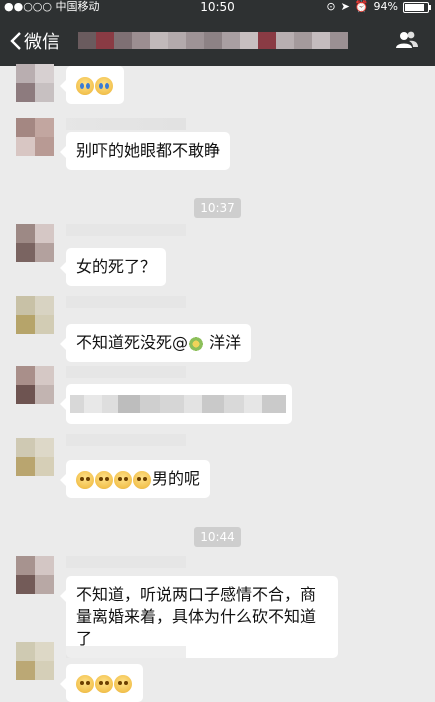  What do you see at coordinates (217, 7) in the screenshot?
I see `status-bar: ●●○○○ 中国移动 10:50 ⊙ ➤ ⏰ 94%` at bounding box center [217, 7].